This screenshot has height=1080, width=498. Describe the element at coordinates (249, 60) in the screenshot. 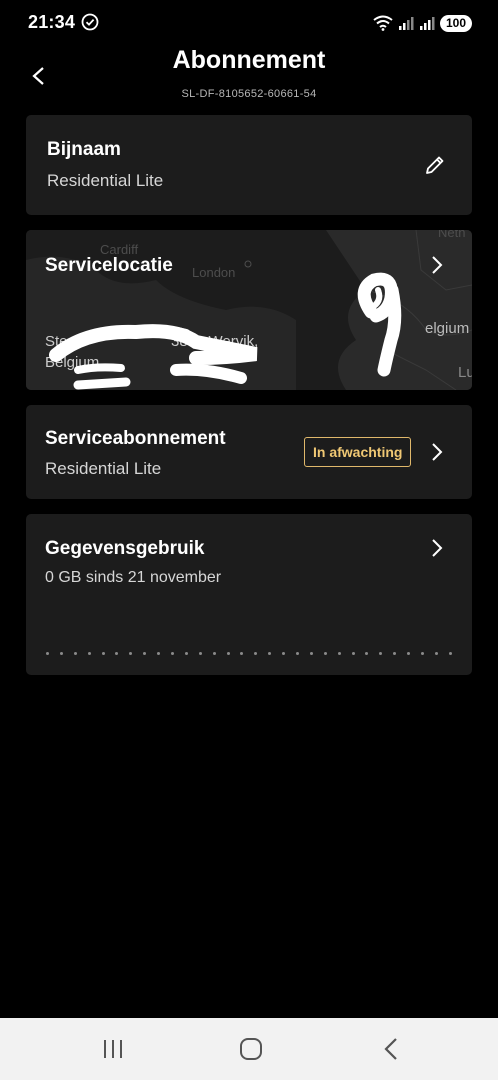

I see `page-title: Abonnement` at that location.